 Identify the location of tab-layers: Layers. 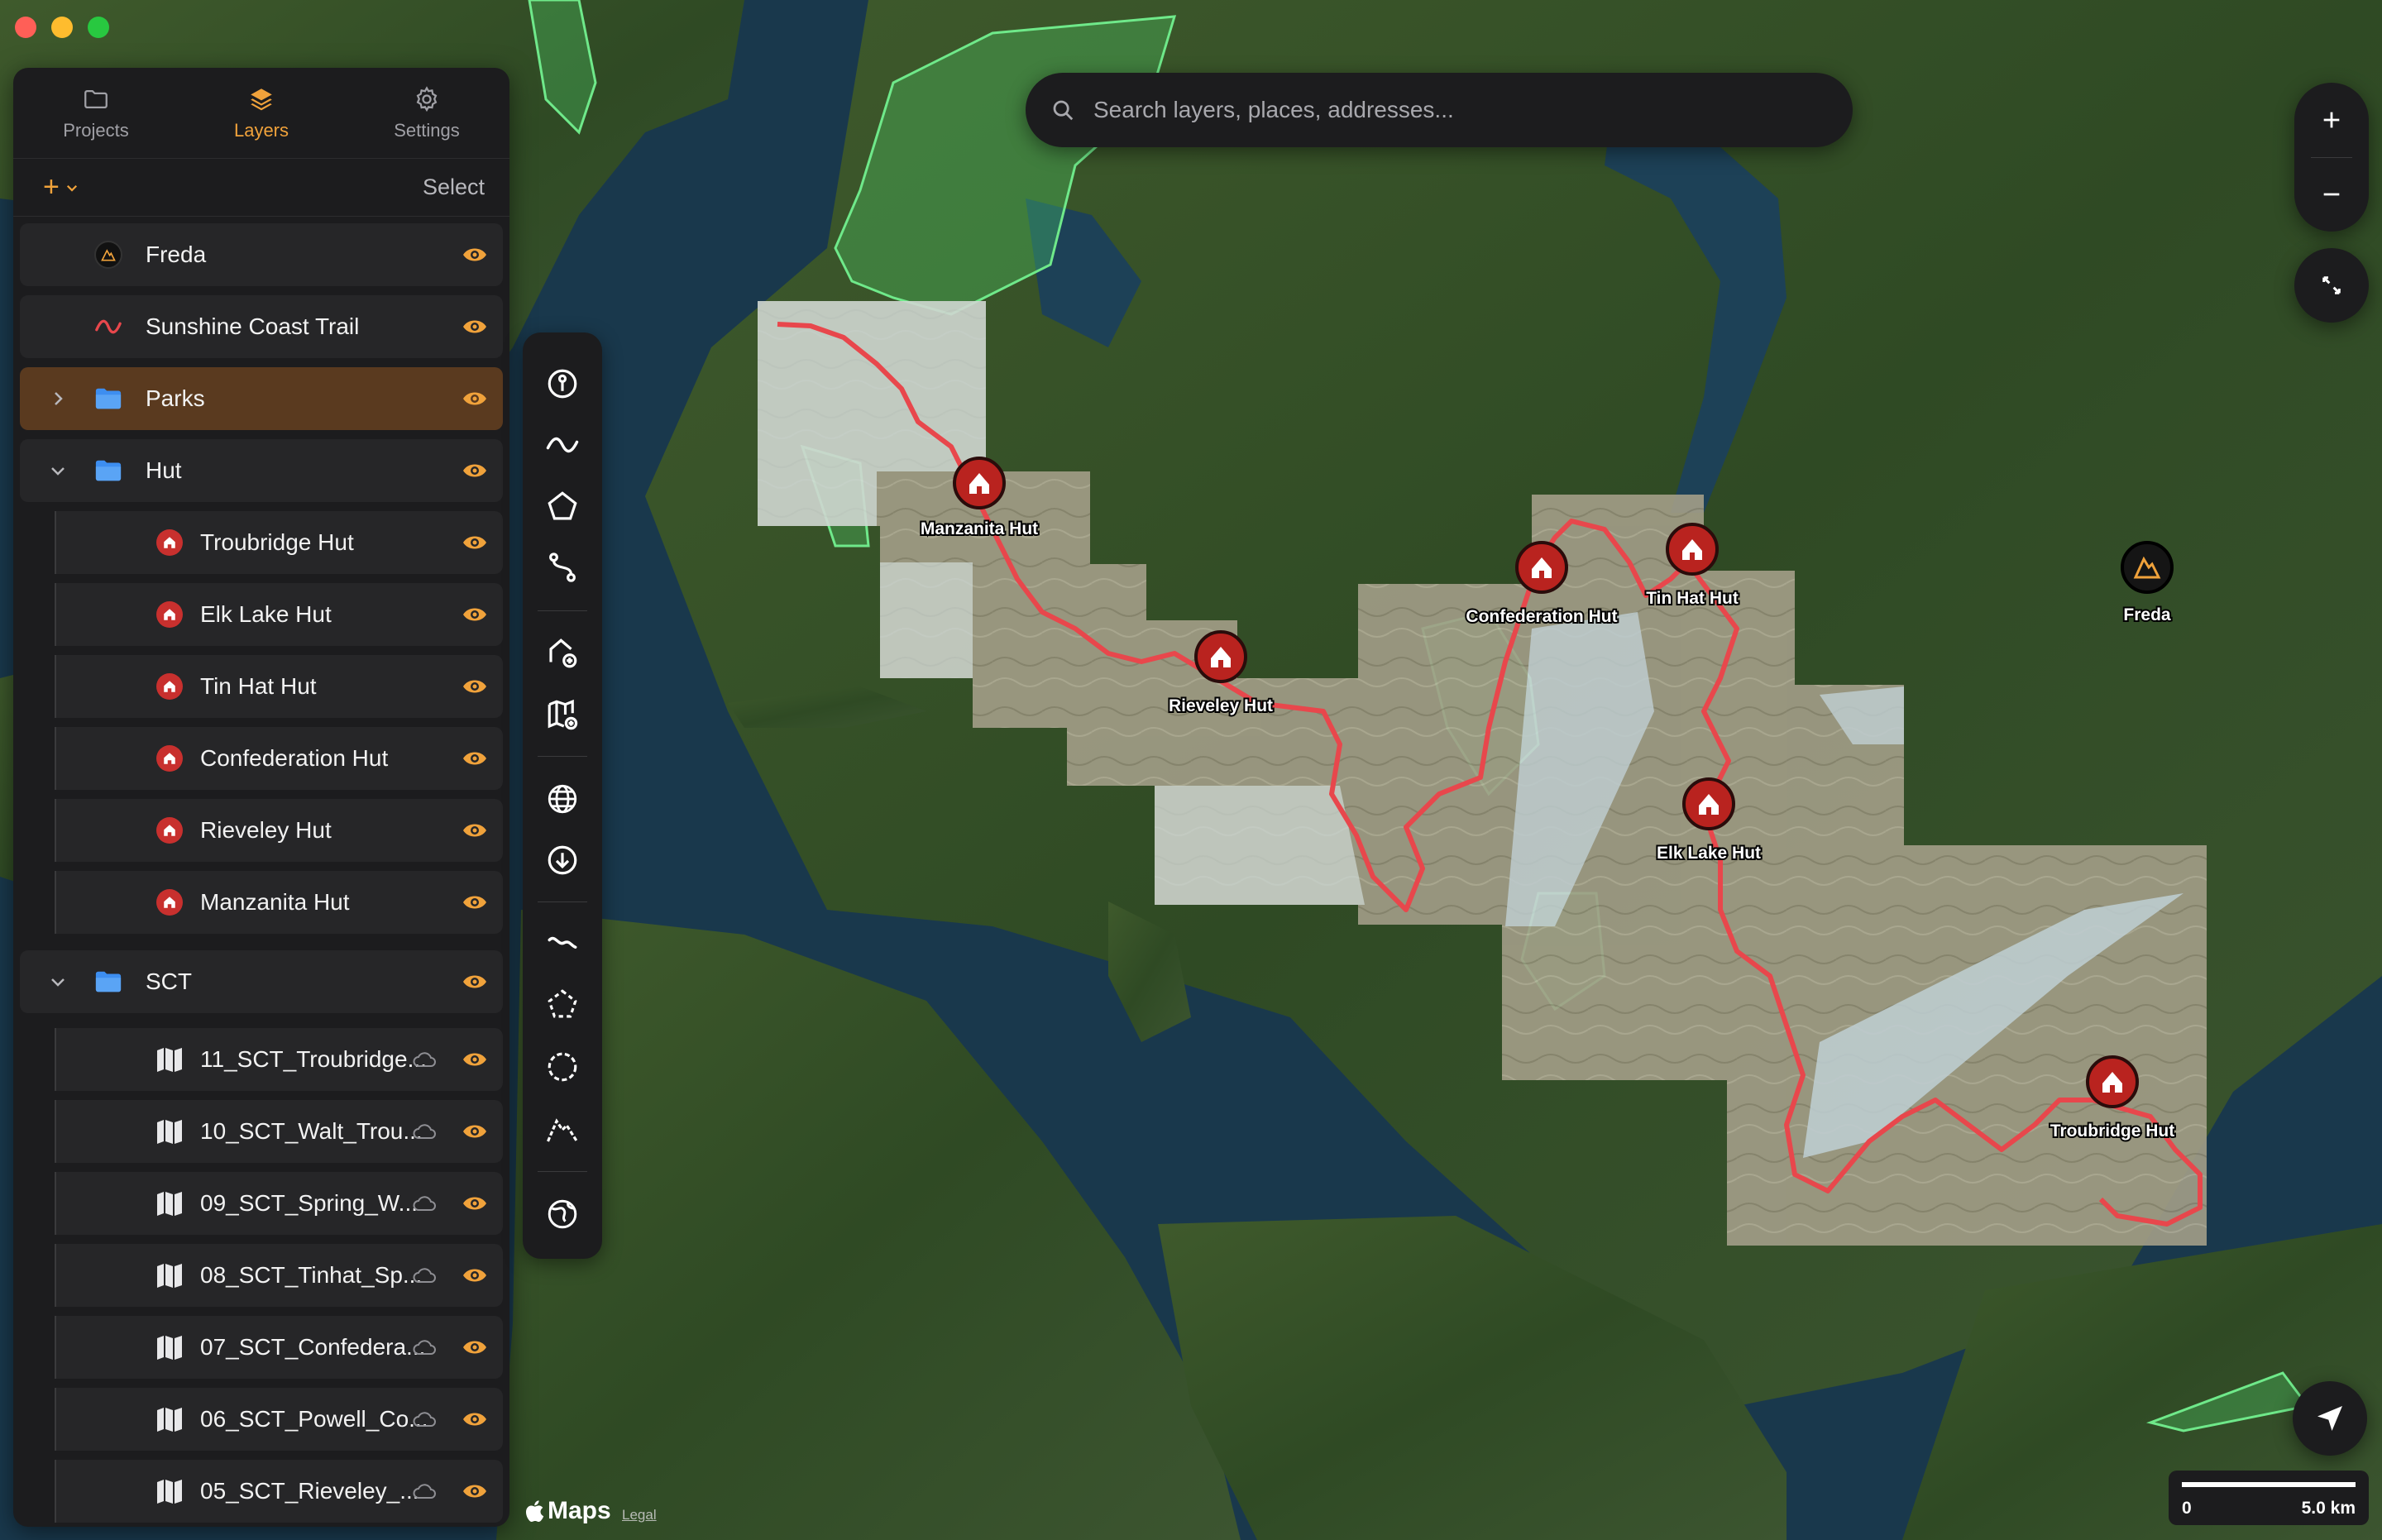
(261, 113).